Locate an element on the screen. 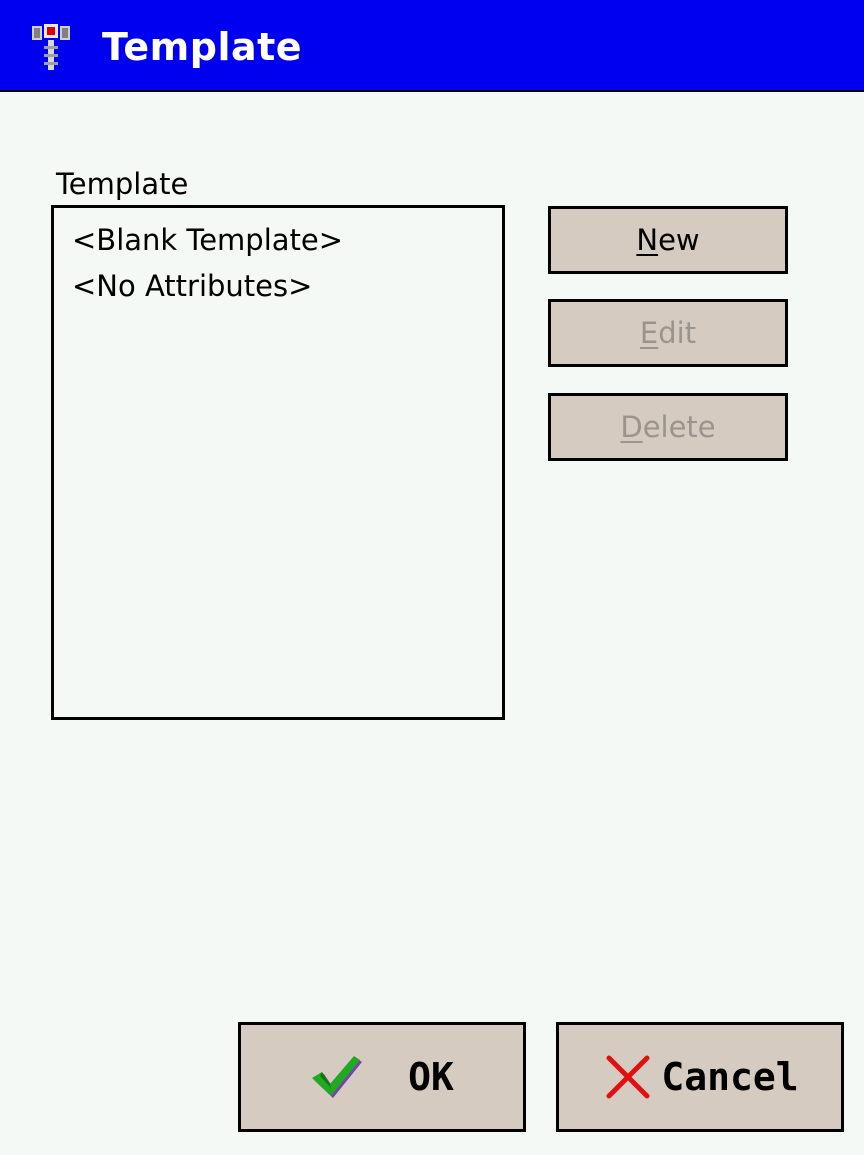  delete-button-label: elete is located at coordinates (679, 427).